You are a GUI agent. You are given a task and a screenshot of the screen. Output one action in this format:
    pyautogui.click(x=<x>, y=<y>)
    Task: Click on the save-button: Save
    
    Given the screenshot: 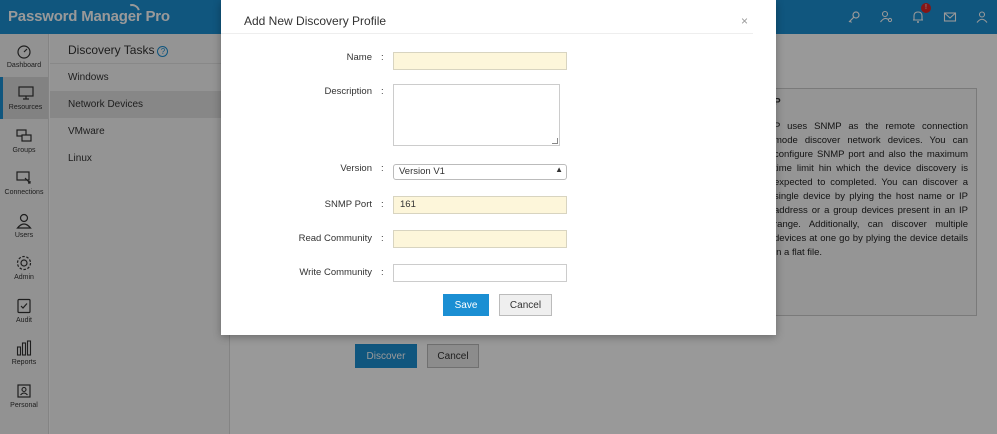 What is the action you would take?
    pyautogui.click(x=466, y=305)
    